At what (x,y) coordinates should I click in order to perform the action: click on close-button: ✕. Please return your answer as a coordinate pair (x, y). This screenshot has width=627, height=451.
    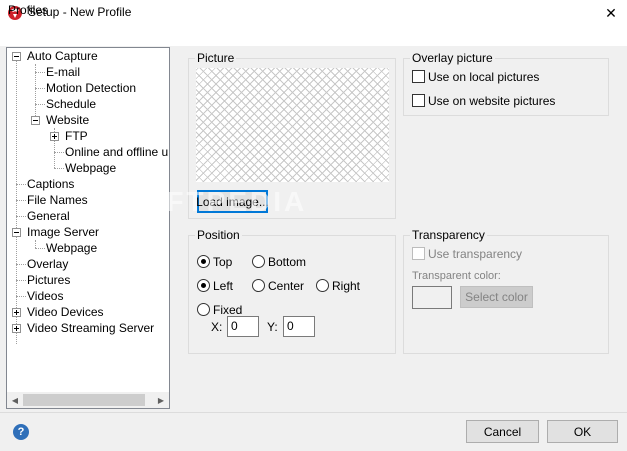
    Looking at the image, I should click on (611, 13).